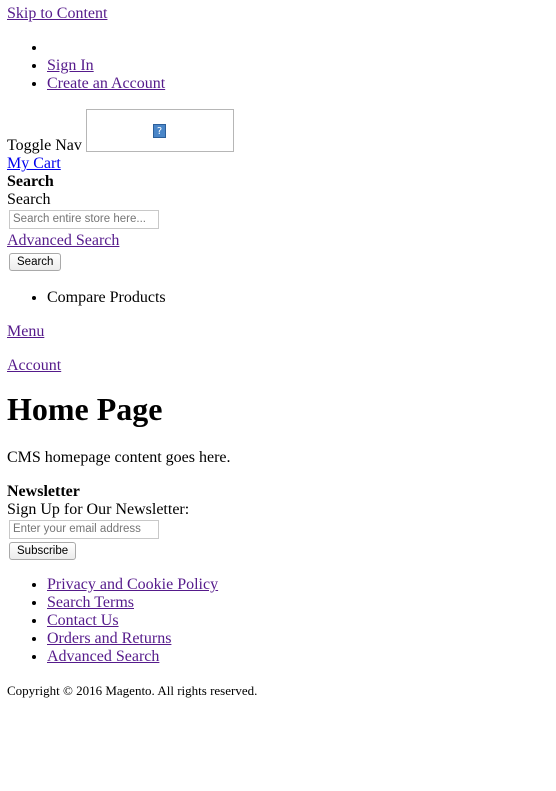 The image size is (556, 791). Describe the element at coordinates (297, 66) in the screenshot. I see `header-link-sign-in: Sign In` at that location.